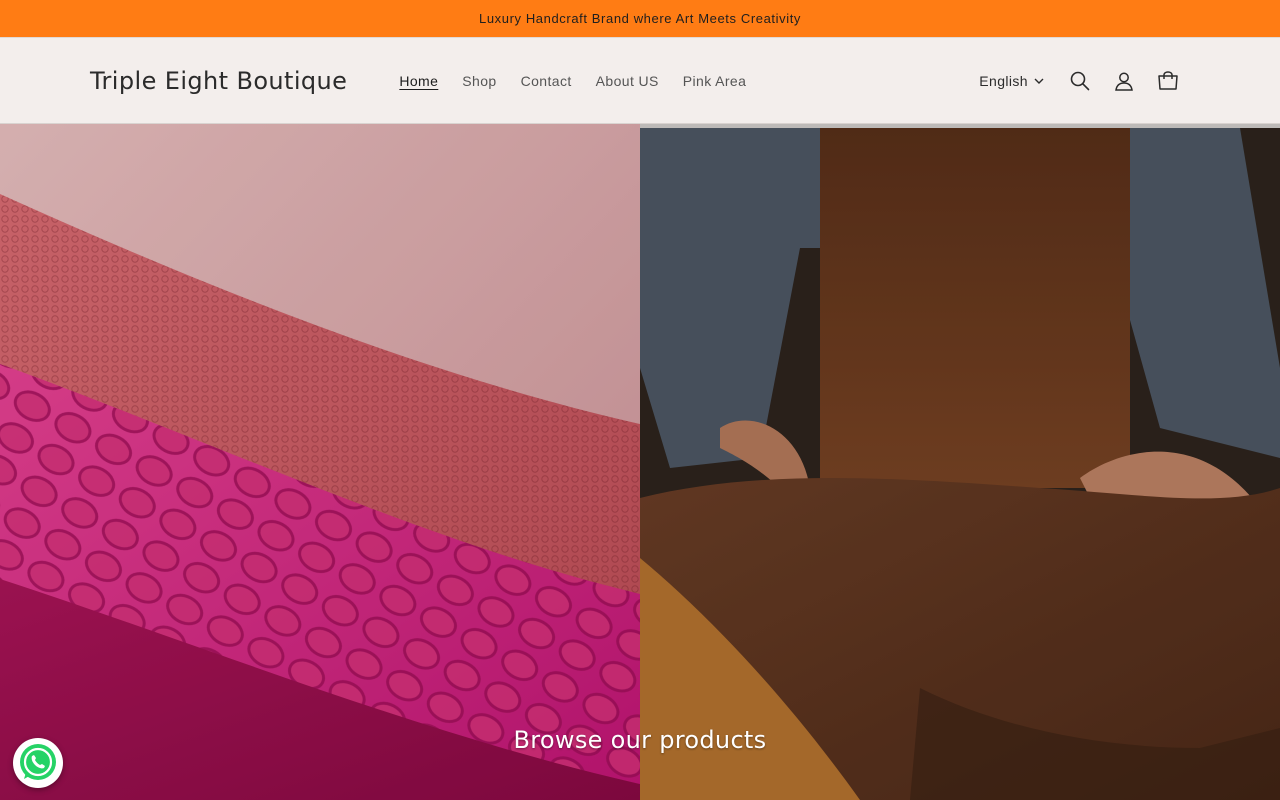 Image resolution: width=1280 pixels, height=800 pixels. Describe the element at coordinates (715, 81) in the screenshot. I see `nav-pink-area: Pink Area` at that location.